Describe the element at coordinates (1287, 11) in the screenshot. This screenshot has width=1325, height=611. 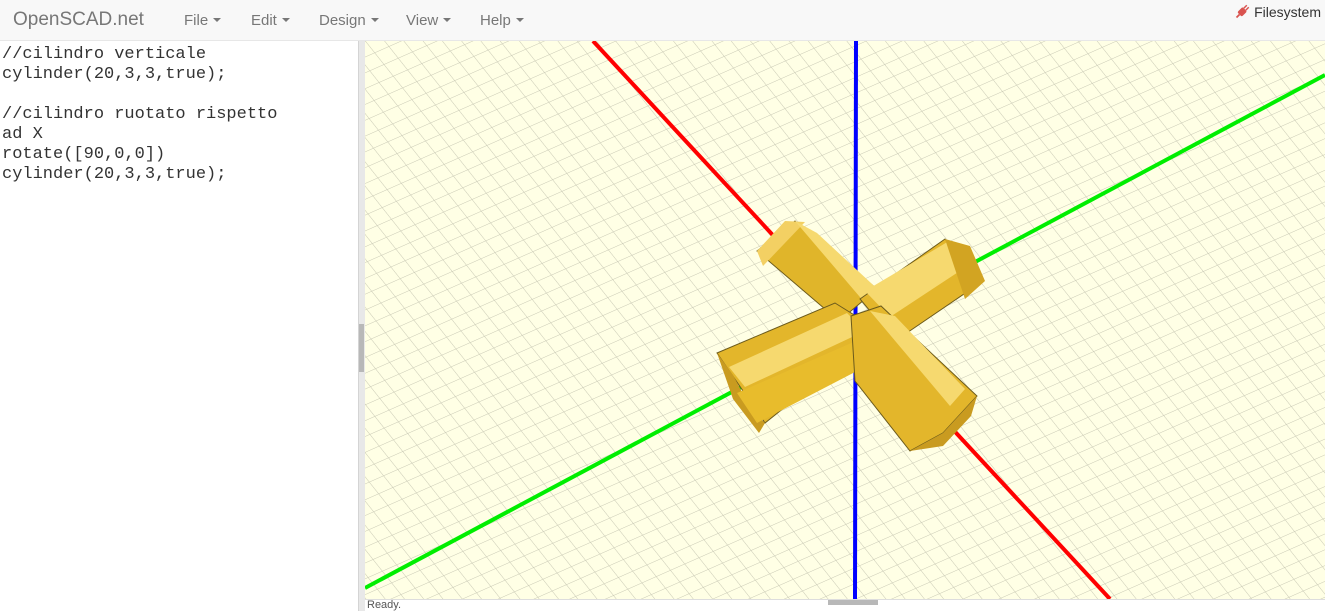
I see `filesystem-label: Filesystem` at that location.